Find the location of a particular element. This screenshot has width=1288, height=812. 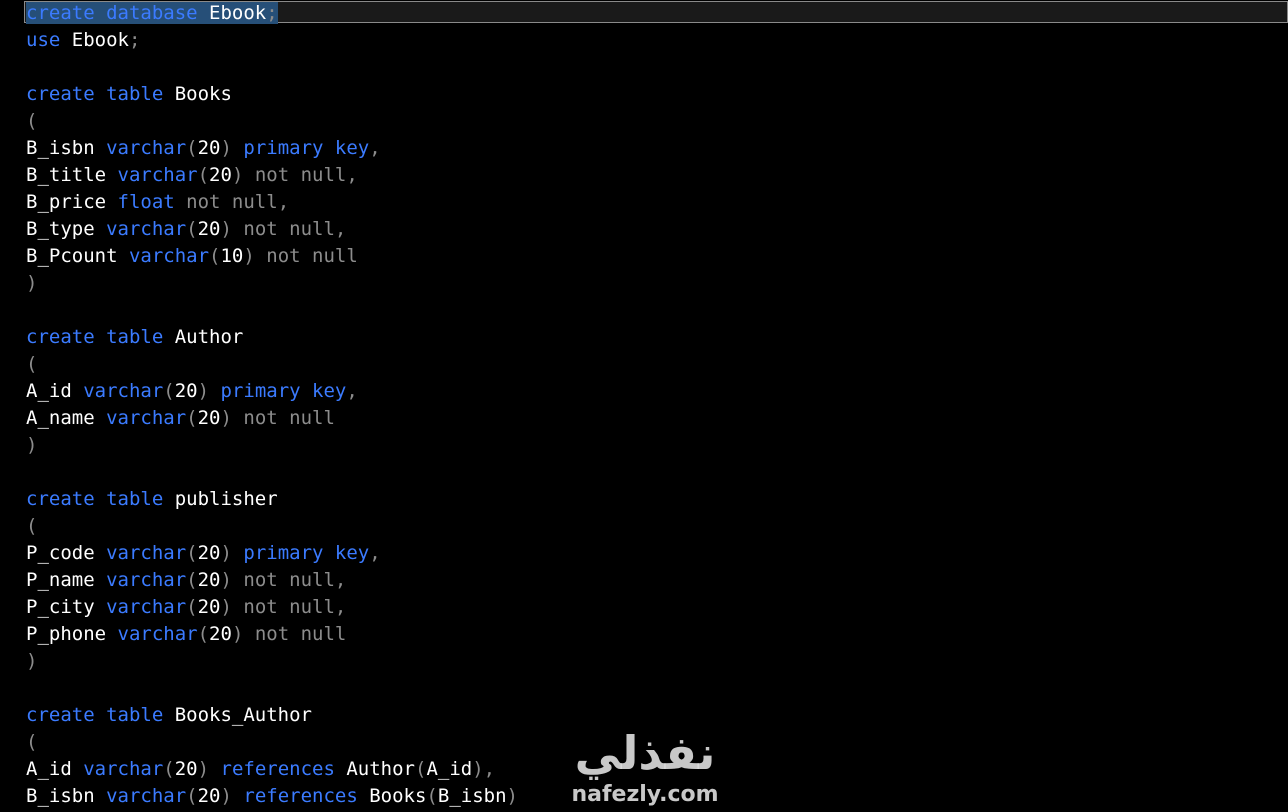

code-line: P_name varchar(20) not null, is located at coordinates (272, 580).